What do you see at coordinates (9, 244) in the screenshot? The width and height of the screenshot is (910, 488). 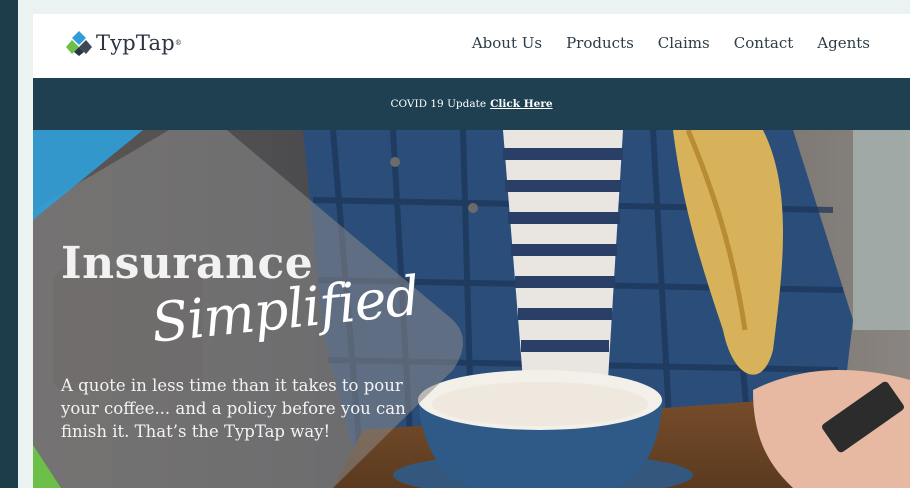 I see `left-edge-strip` at bounding box center [9, 244].